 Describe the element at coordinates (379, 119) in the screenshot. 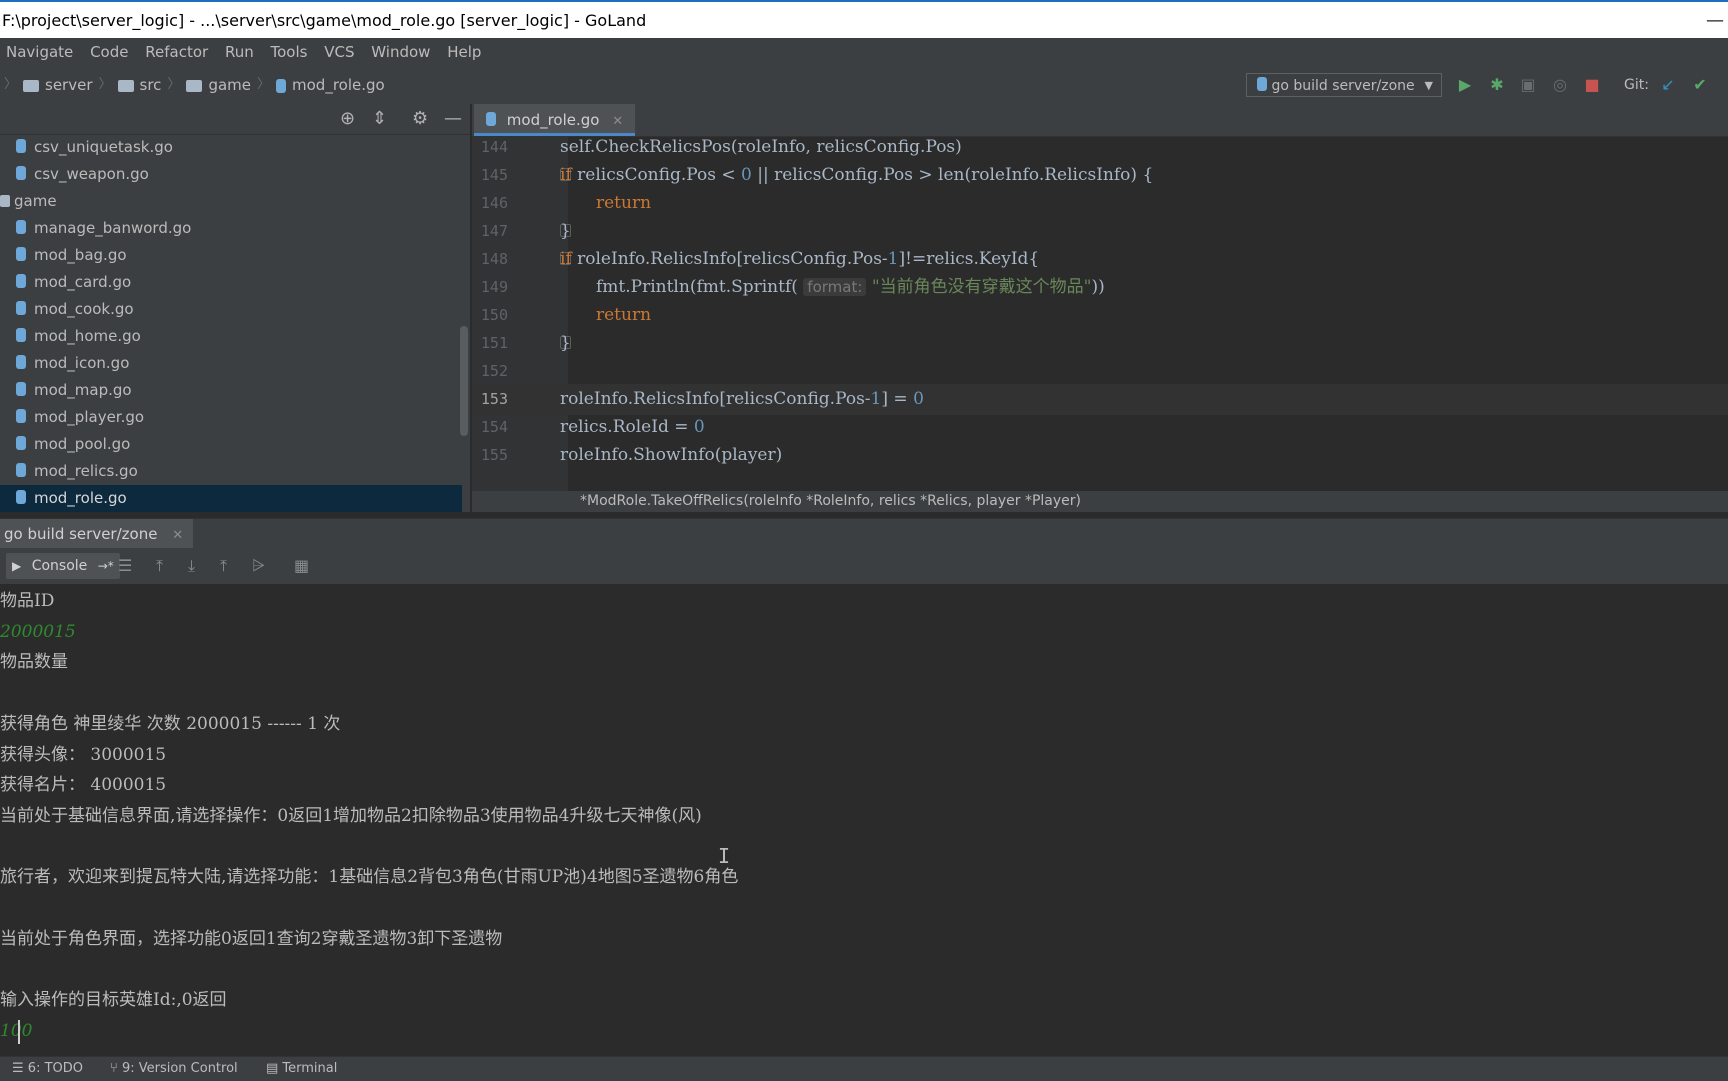

I see `collapse-all-icon: ⇕` at that location.